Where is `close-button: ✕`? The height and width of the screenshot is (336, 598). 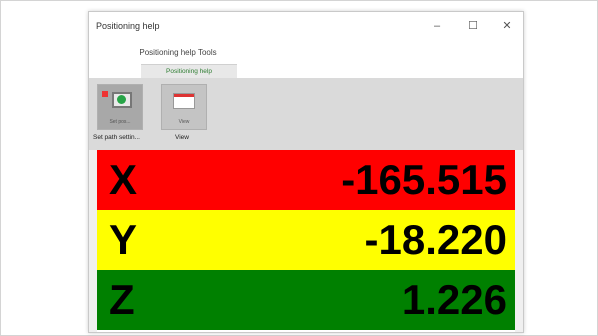 close-button: ✕ is located at coordinates (507, 26).